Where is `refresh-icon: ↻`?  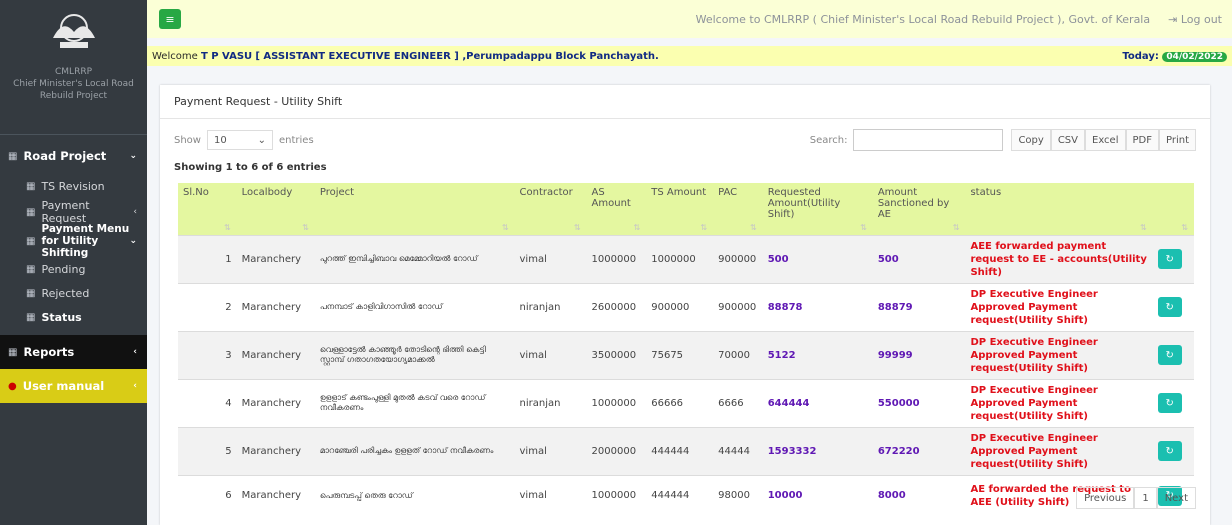
refresh-icon: ↻ is located at coordinates (1169, 307).